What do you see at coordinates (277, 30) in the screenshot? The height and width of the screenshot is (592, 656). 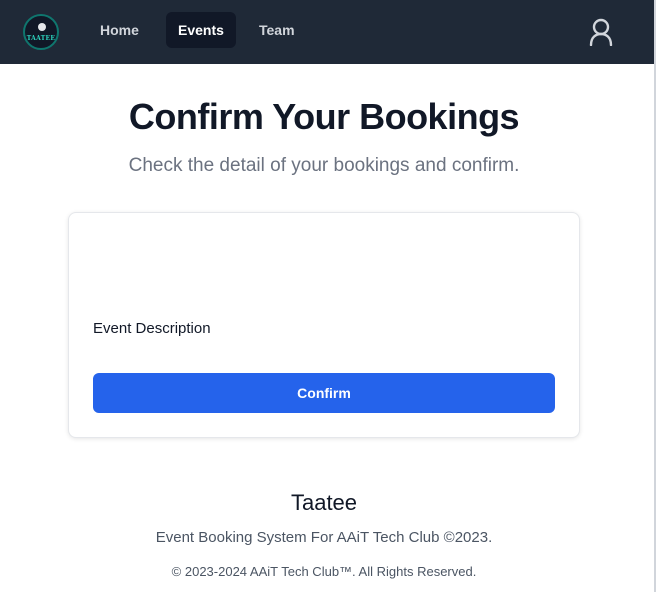 I see `nav-link-team: Team` at bounding box center [277, 30].